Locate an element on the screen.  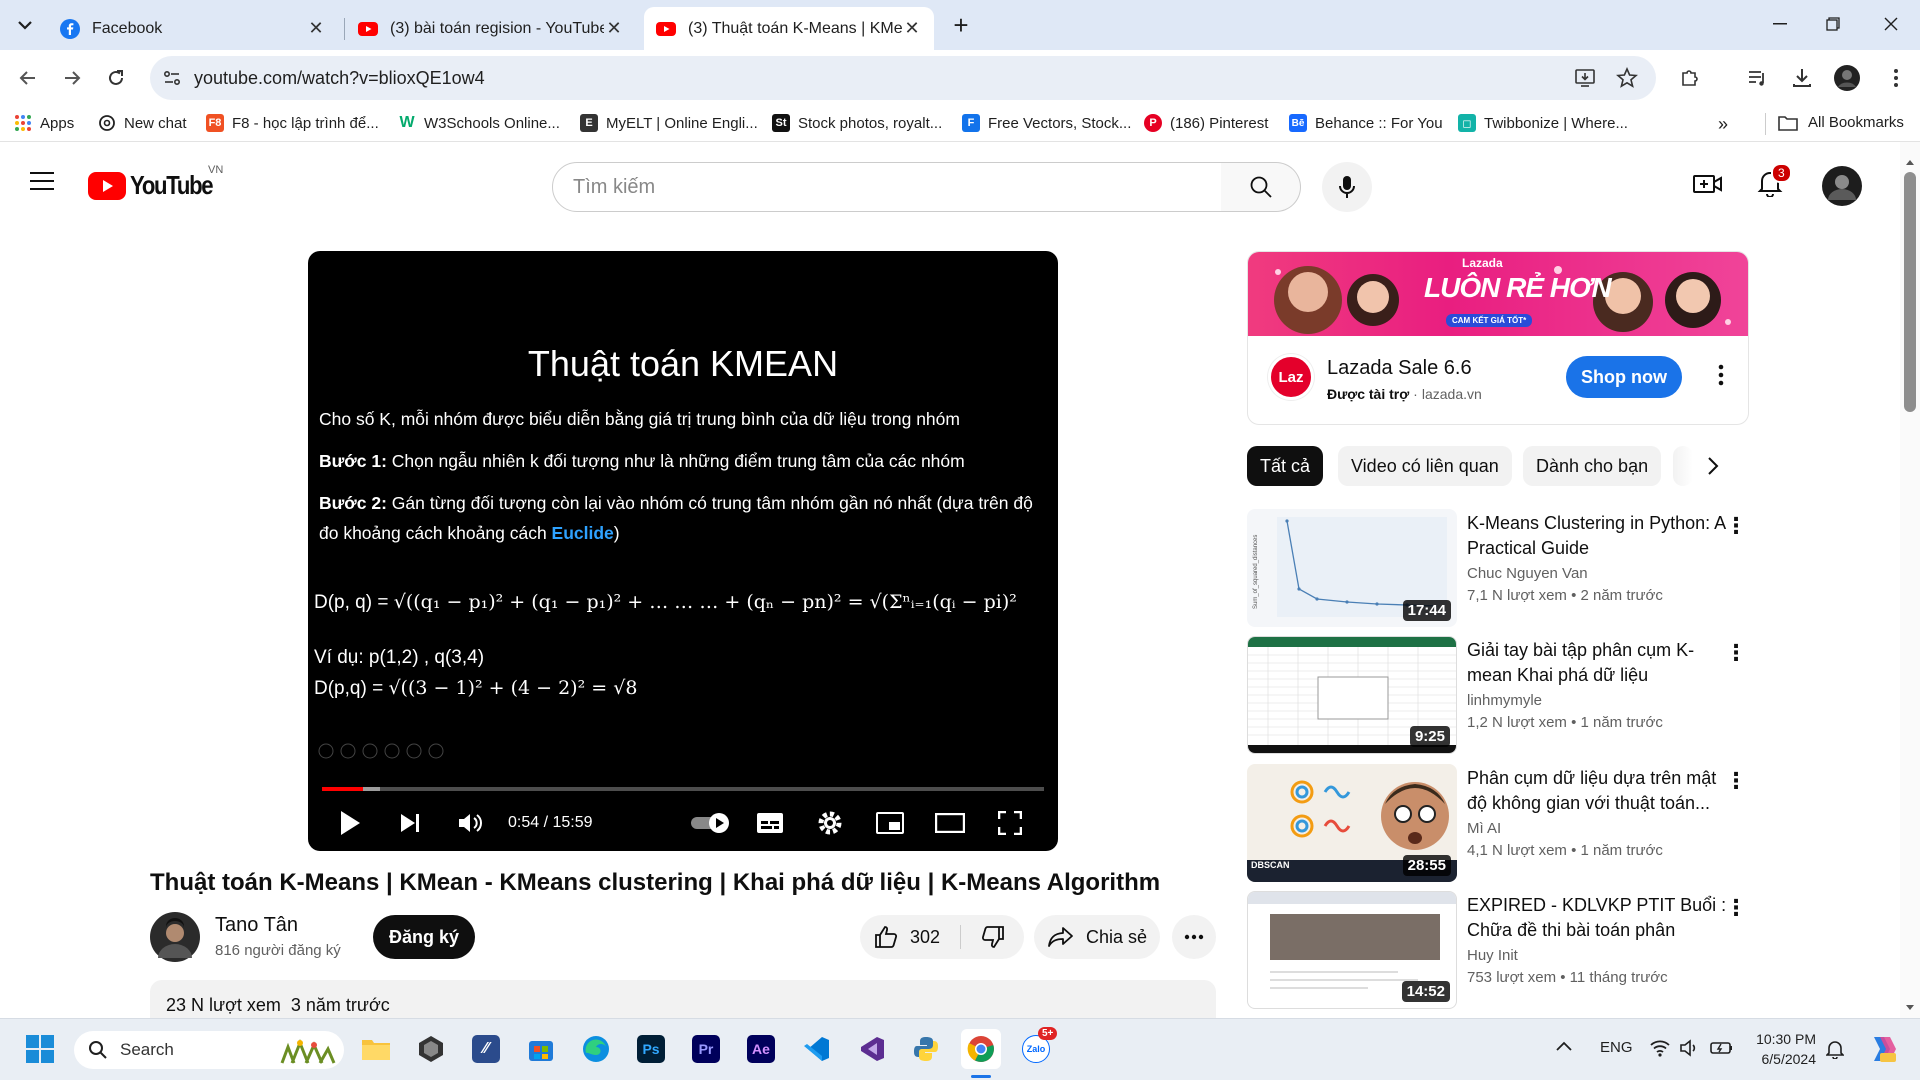
miniplayer-button is located at coordinates (890, 823).